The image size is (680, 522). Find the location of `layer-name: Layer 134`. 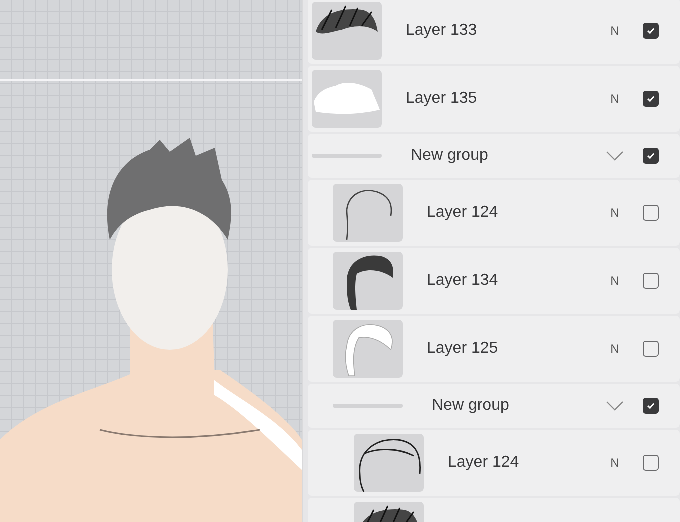

layer-name: Layer 134 is located at coordinates (463, 281).